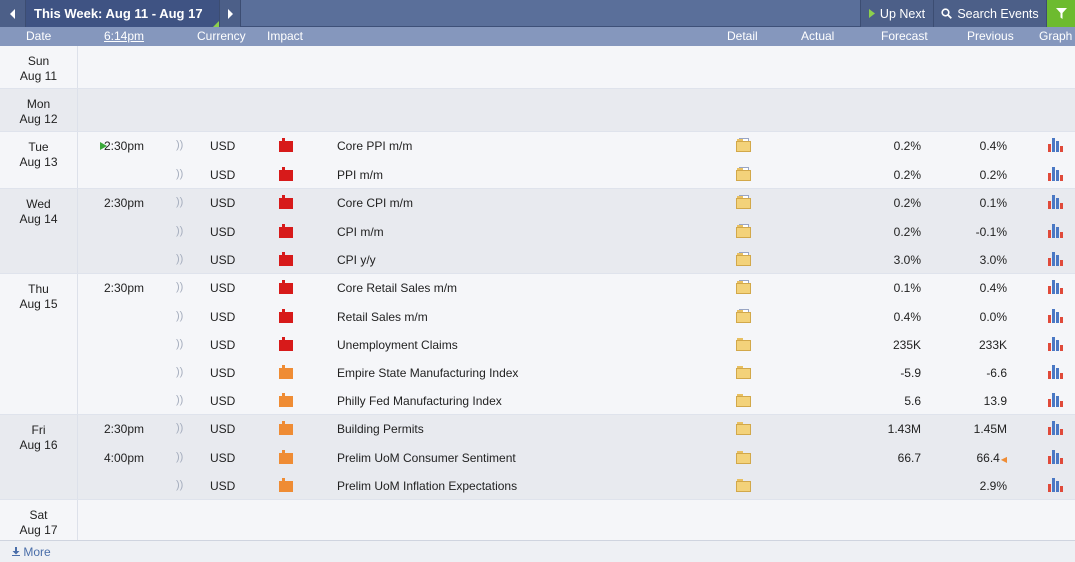 The width and height of the screenshot is (1075, 562). Describe the element at coordinates (576, 344) in the screenshot. I see `event-row: )) USD Unemployment Claims 235K 233K` at that location.